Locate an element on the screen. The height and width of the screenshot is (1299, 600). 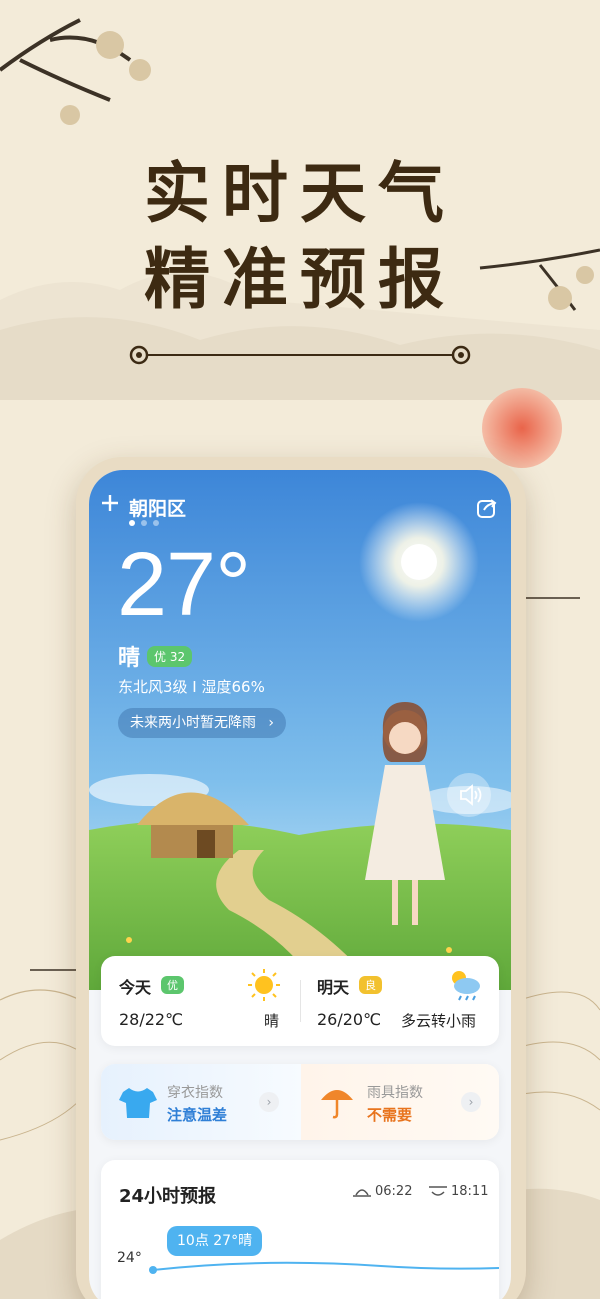
hour-tooltip: 10点 27°晴 is located at coordinates (215, 1241).